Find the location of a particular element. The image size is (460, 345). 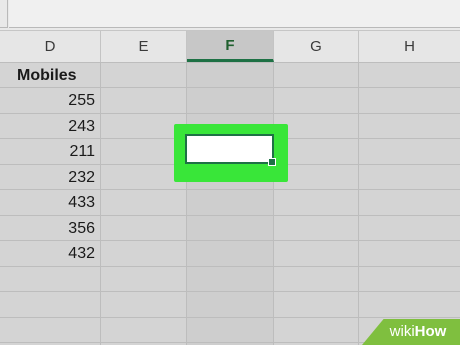

cell-d-value: 243 is located at coordinates (50, 126).